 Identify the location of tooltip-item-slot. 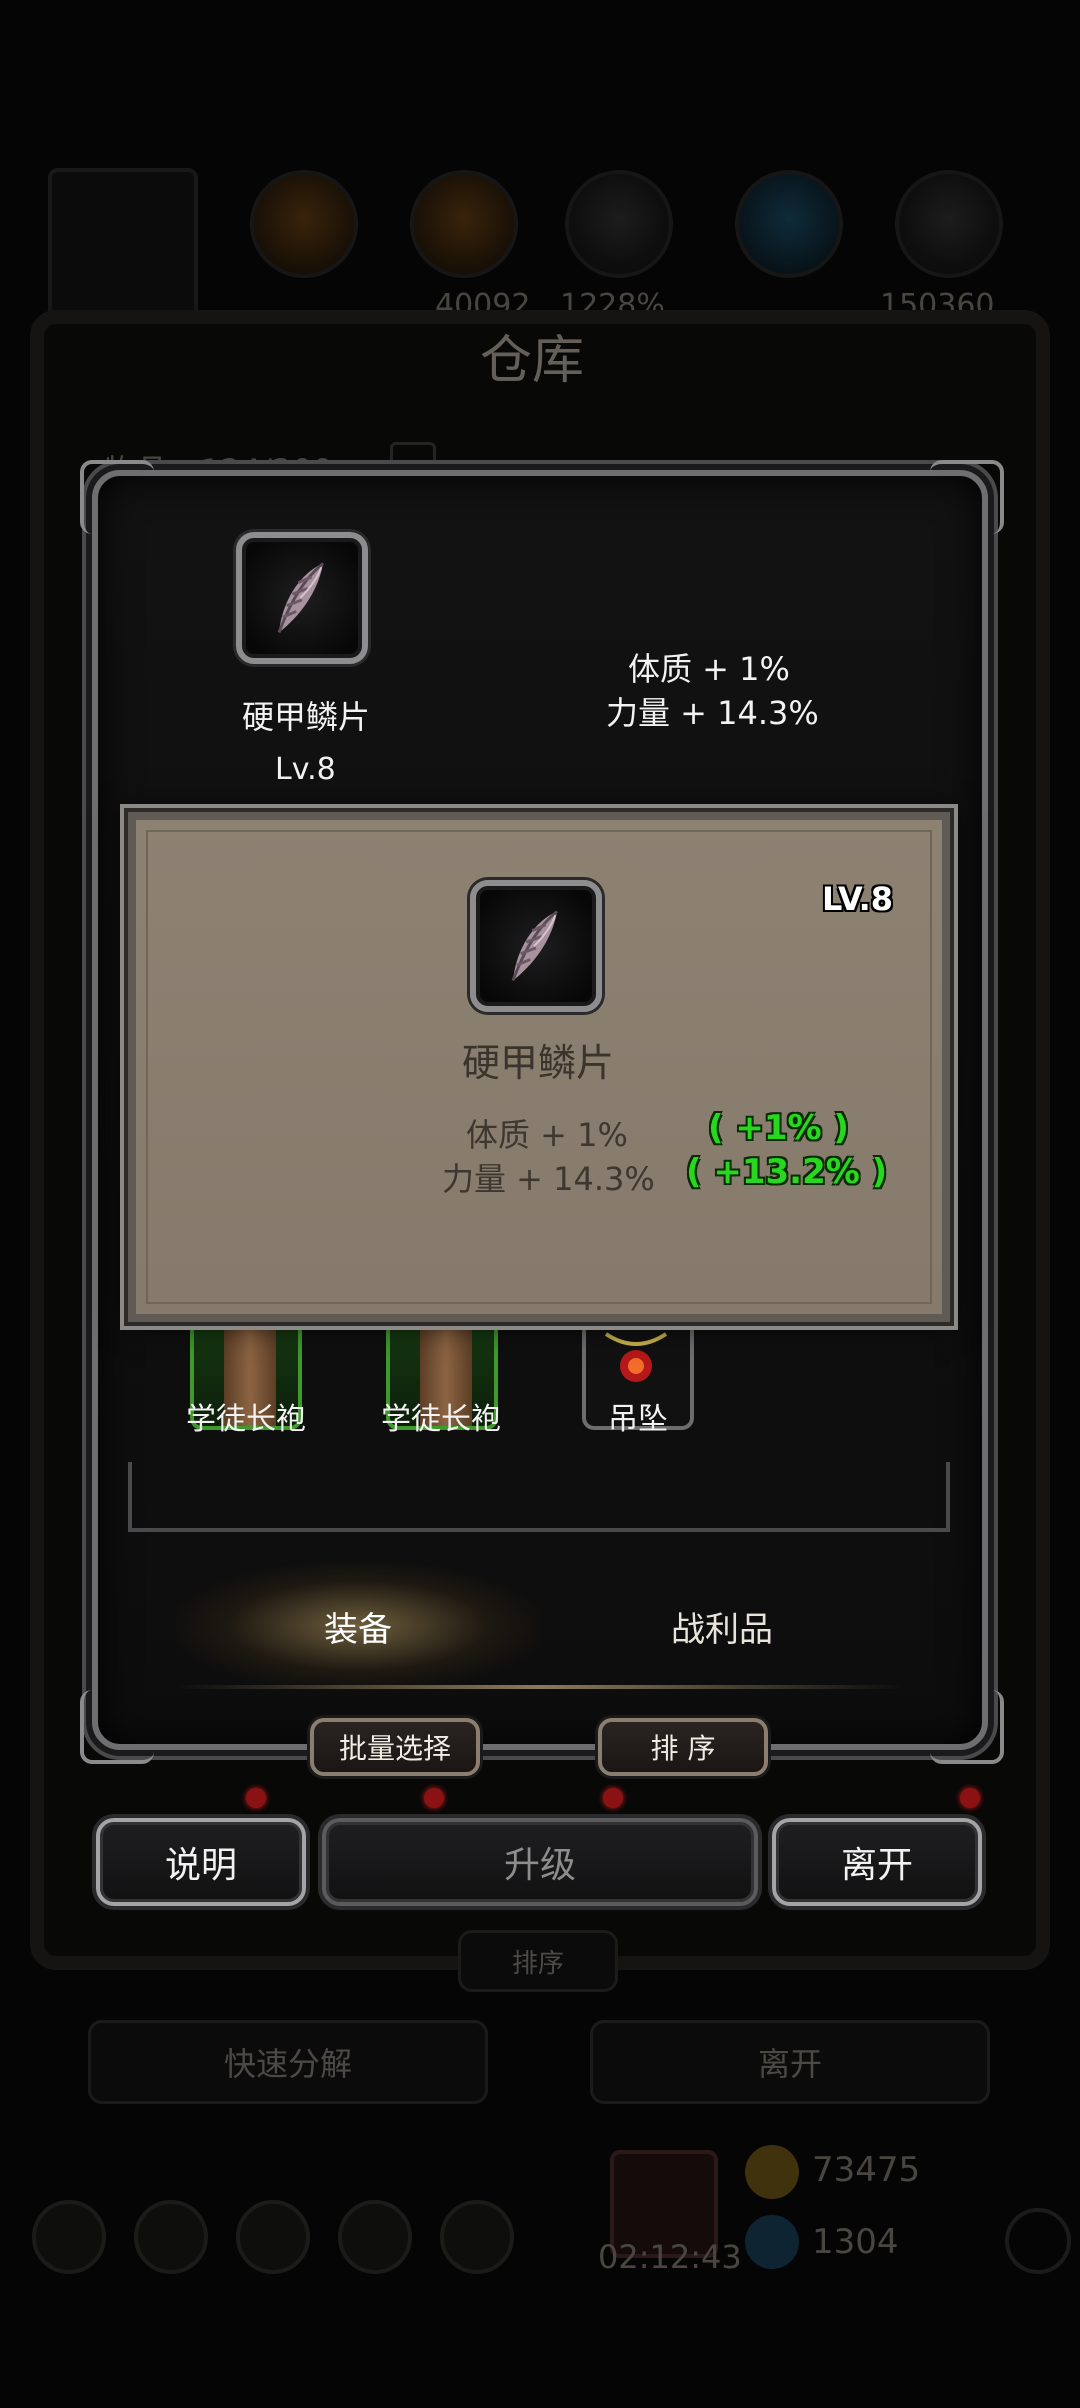
(536, 946).